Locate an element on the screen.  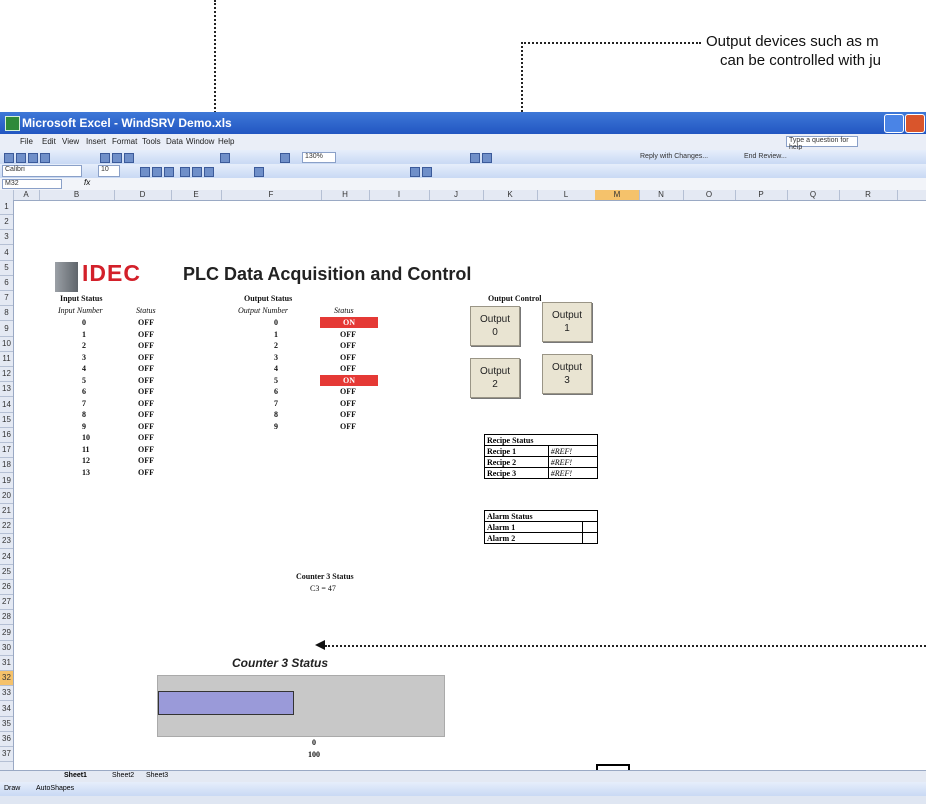
column-header-k: K is located at coordinates (510, 195).